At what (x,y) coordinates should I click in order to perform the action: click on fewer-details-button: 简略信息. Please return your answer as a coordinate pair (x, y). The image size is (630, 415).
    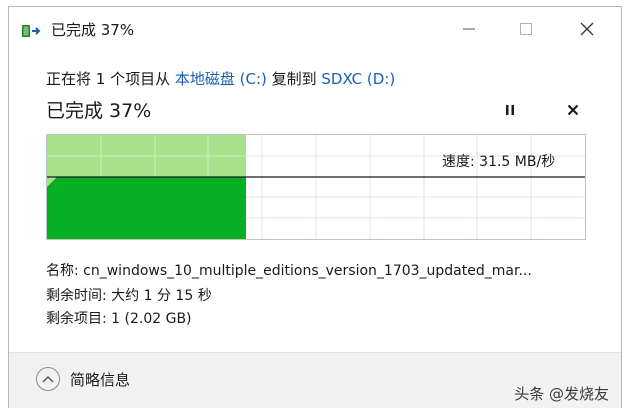
    Looking at the image, I should click on (83, 379).